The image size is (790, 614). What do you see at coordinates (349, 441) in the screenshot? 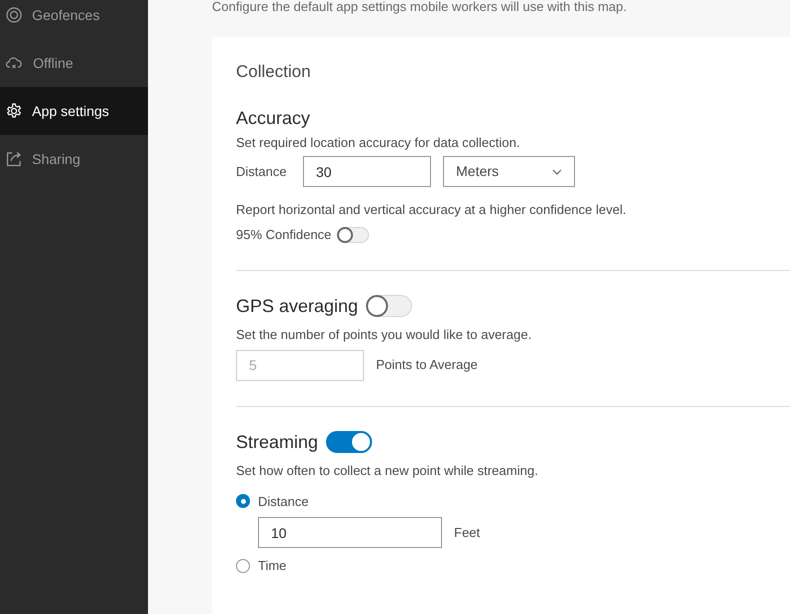
I see `toggle-switch` at bounding box center [349, 441].